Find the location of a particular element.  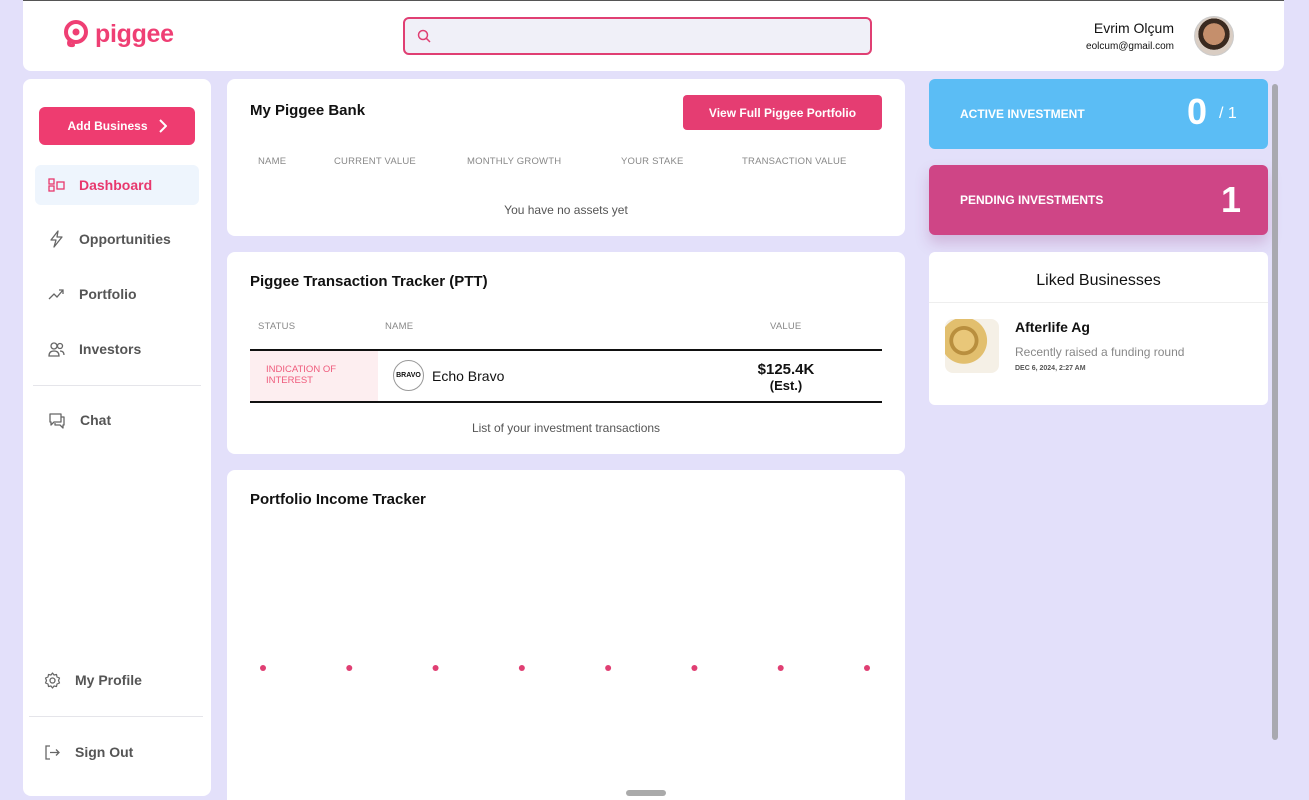

sidebar-item-investors: Investors is located at coordinates (117, 349).